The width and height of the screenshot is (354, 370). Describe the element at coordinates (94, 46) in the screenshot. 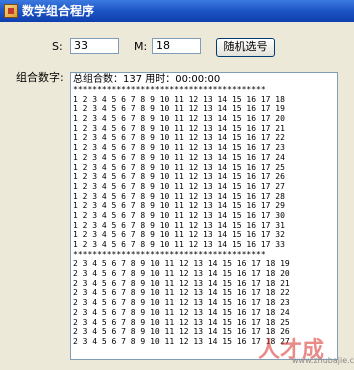

I see `s-input: 33` at that location.